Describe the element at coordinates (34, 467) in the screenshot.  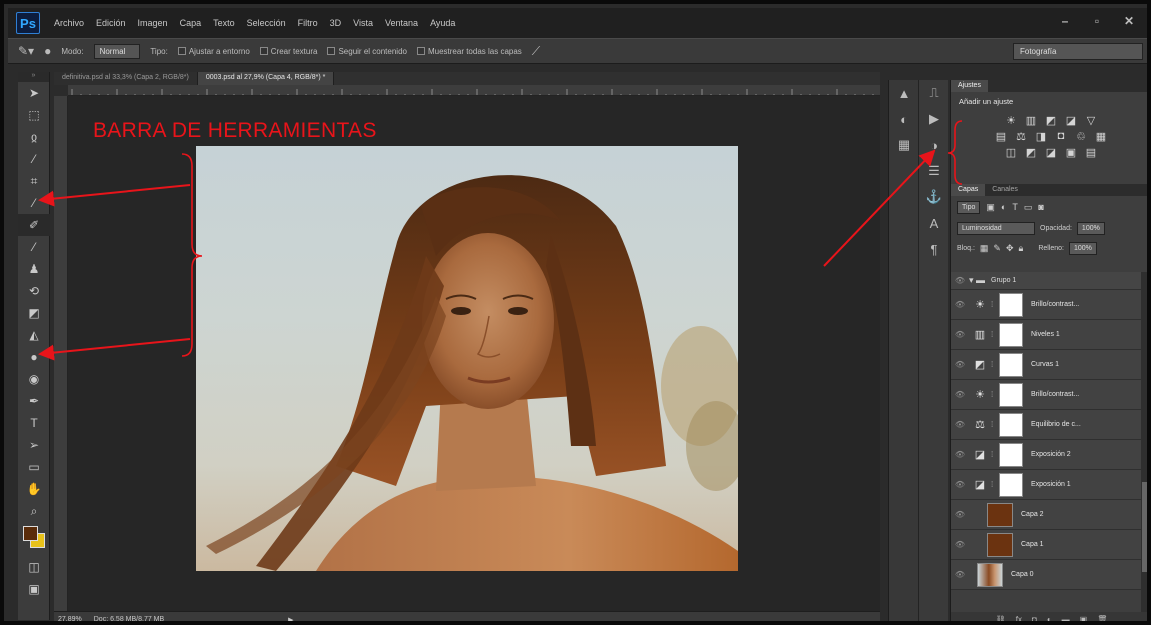
I see `rectangle-tool-icon: ▭` at that location.